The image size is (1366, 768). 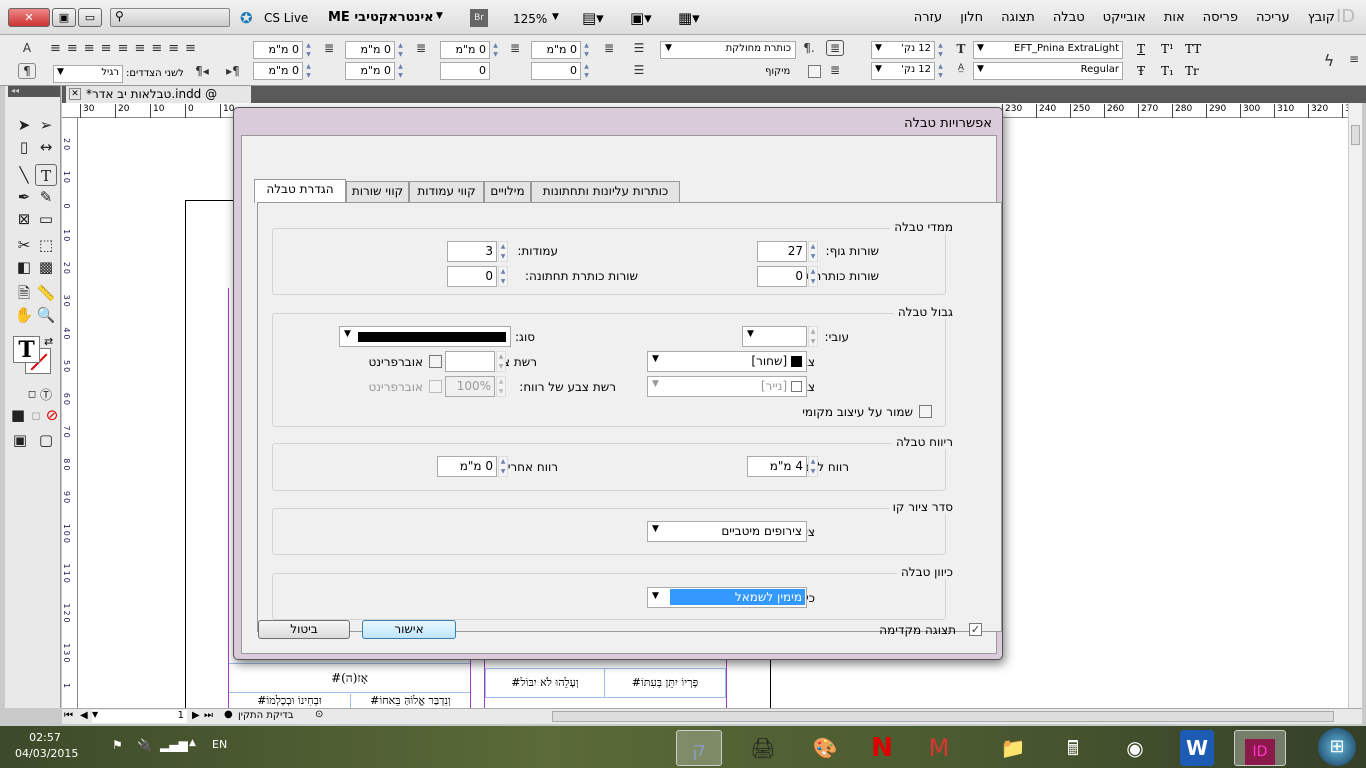 What do you see at coordinates (196, 715) in the screenshot?
I see `next-page-icon: ▶` at bounding box center [196, 715].